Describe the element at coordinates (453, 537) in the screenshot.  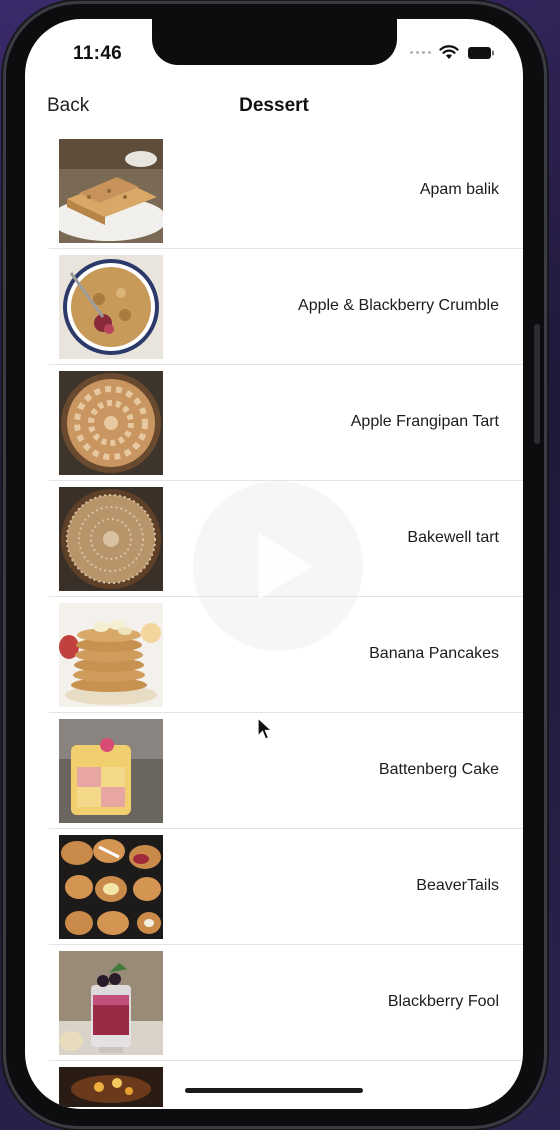
I see `list-item-label: Bakewell tart` at that location.